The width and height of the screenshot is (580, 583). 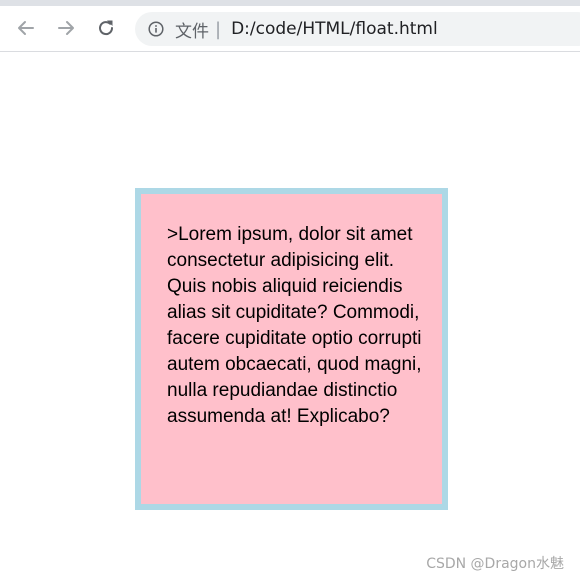 I want to click on forward-arrow-icon, so click(x=66, y=28).